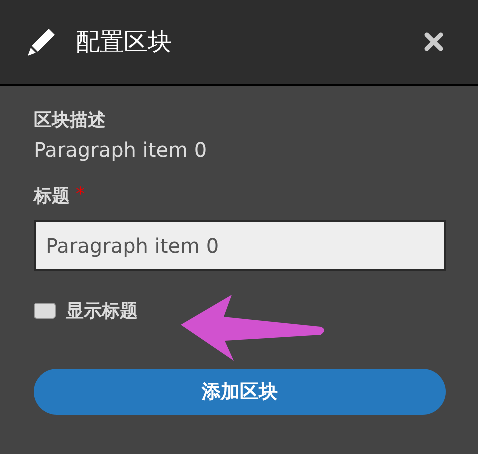  What do you see at coordinates (124, 42) in the screenshot?
I see `dialog-title: 配置区块` at bounding box center [124, 42].